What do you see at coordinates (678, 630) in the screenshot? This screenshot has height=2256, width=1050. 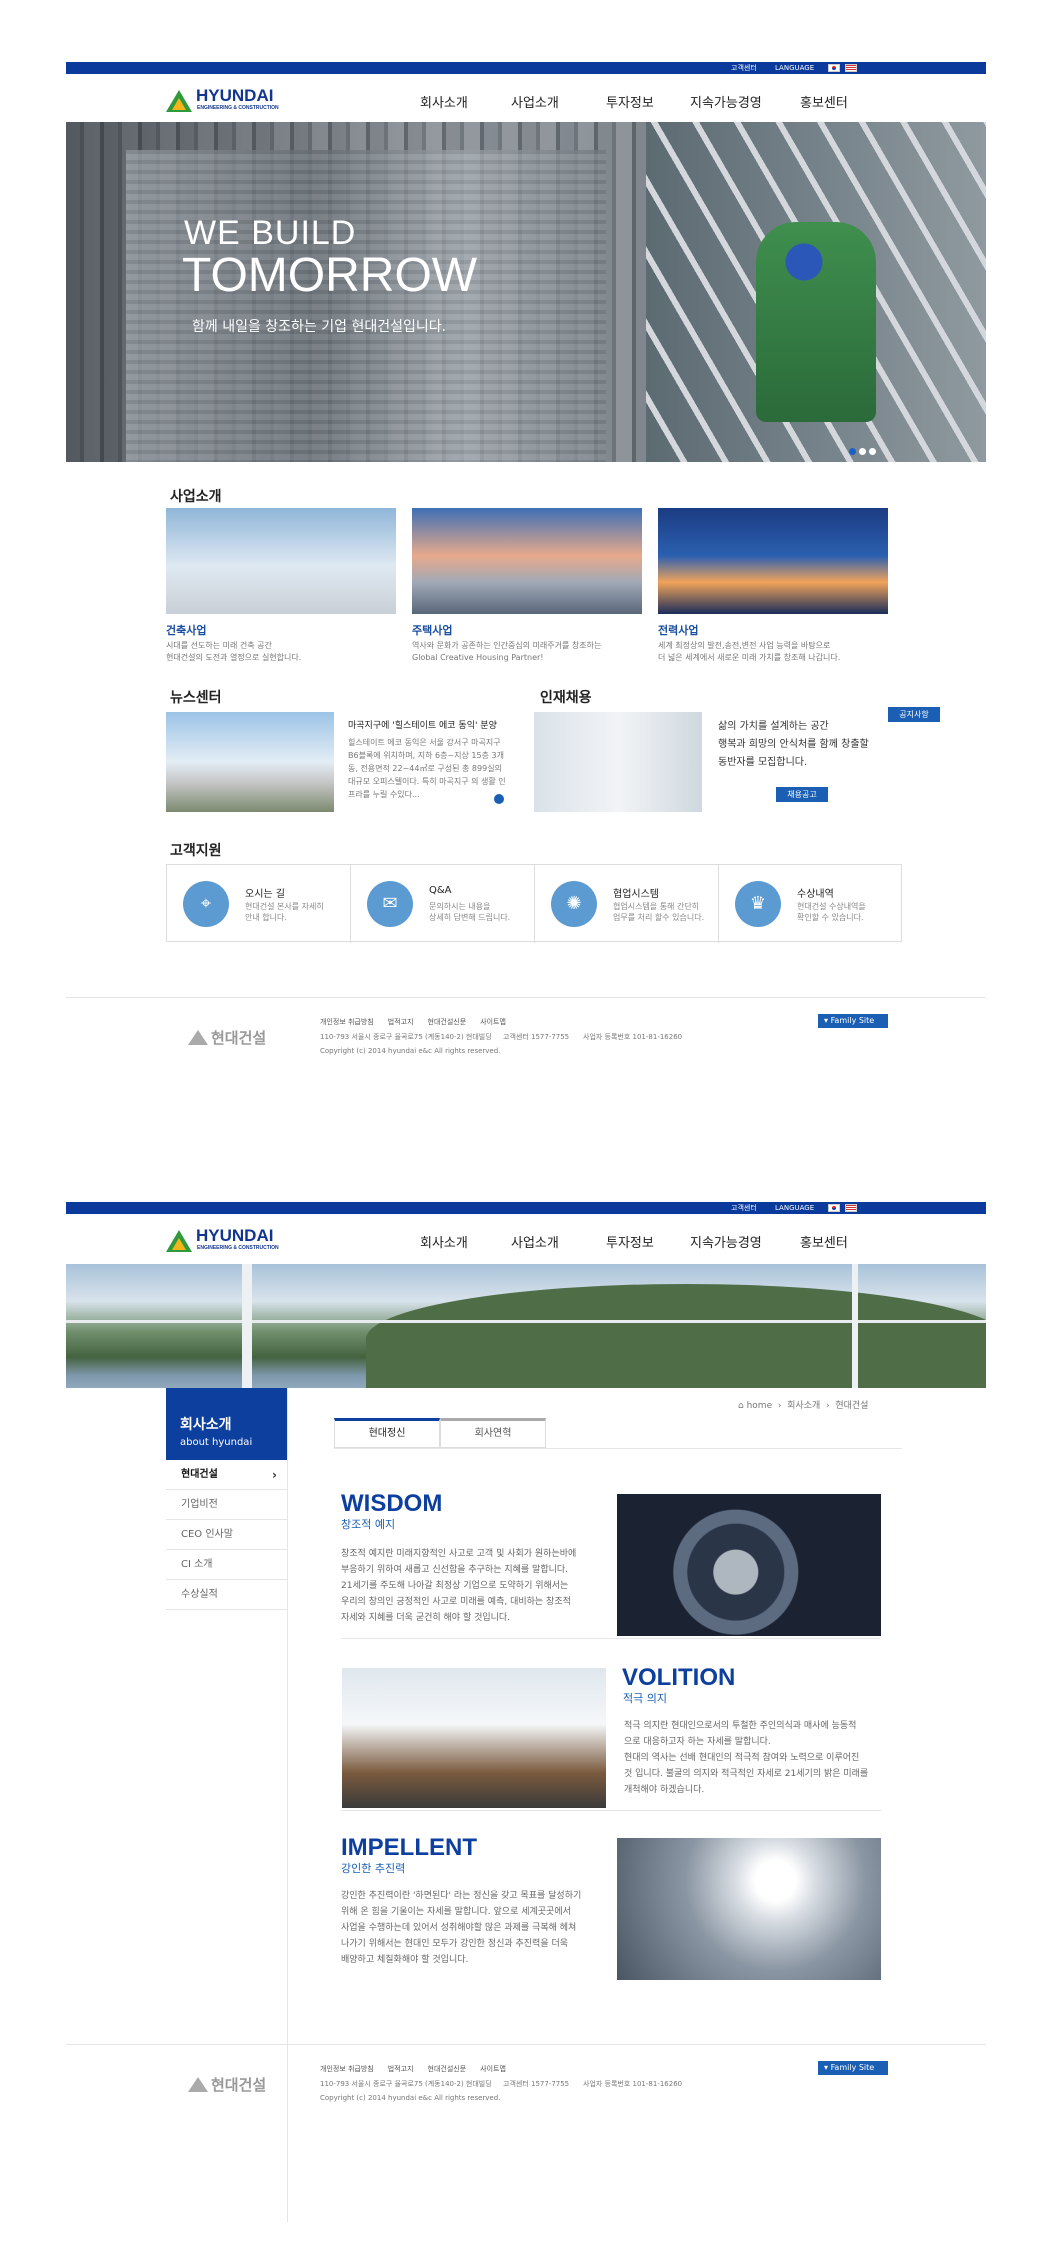 I see `business-card-title: 전력사업` at bounding box center [678, 630].